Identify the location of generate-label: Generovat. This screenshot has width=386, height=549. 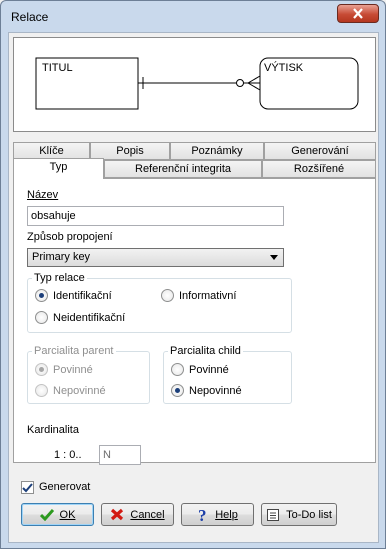
(65, 487).